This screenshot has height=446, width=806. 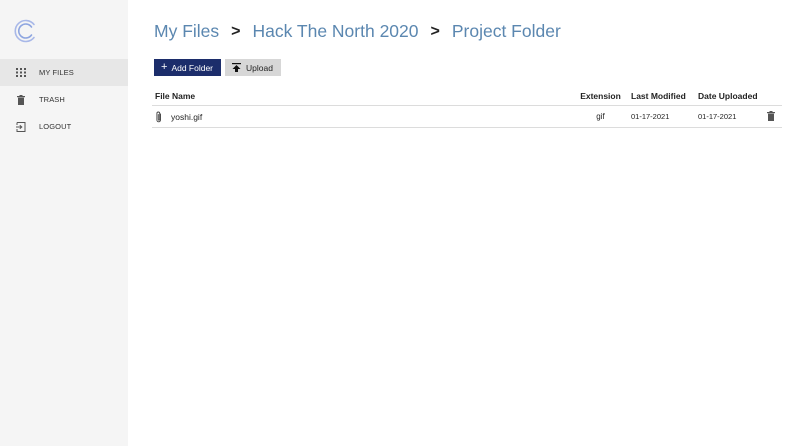 I want to click on paperclip-icon, so click(x=159, y=117).